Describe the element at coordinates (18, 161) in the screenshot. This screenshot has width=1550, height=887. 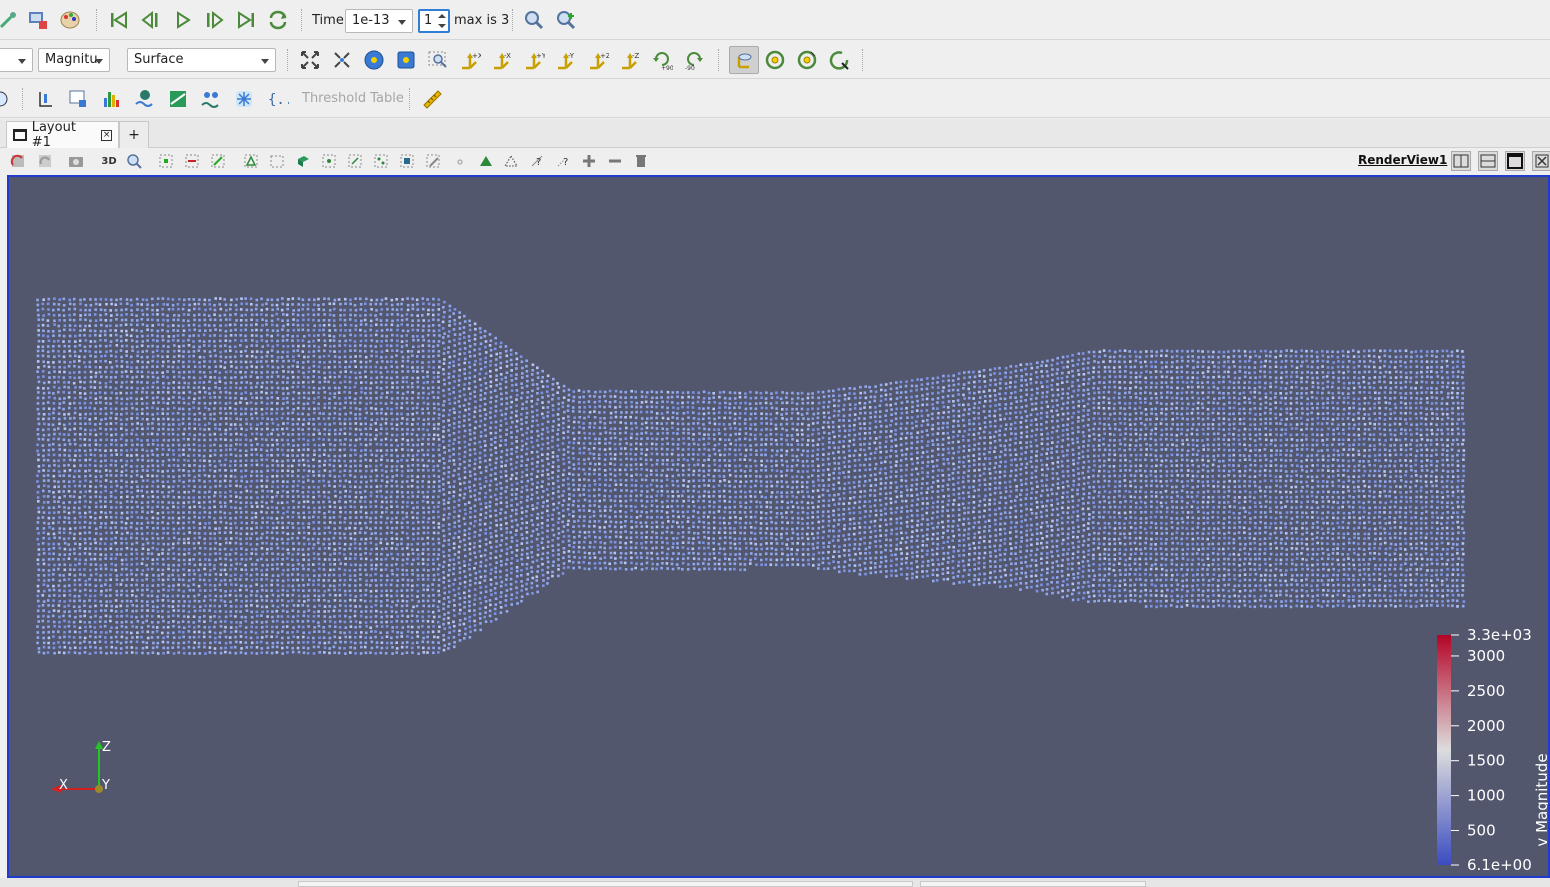
I see `reset-session-icon` at that location.